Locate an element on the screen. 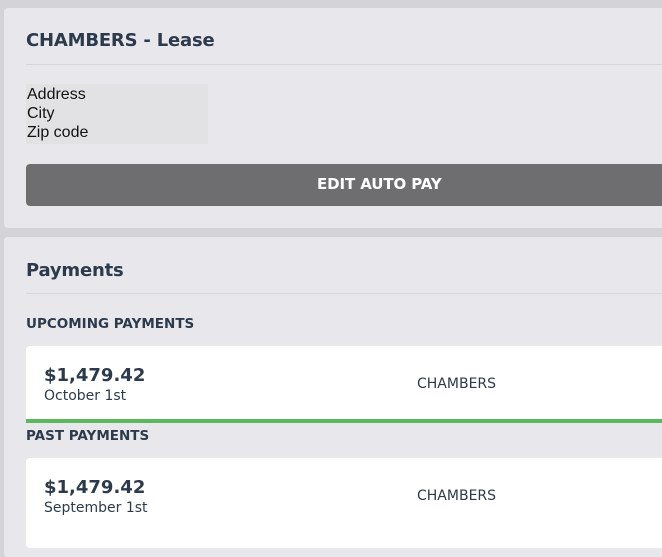 This screenshot has width=662, height=557. lease-title: CHAMBERS - Lease is located at coordinates (120, 40).